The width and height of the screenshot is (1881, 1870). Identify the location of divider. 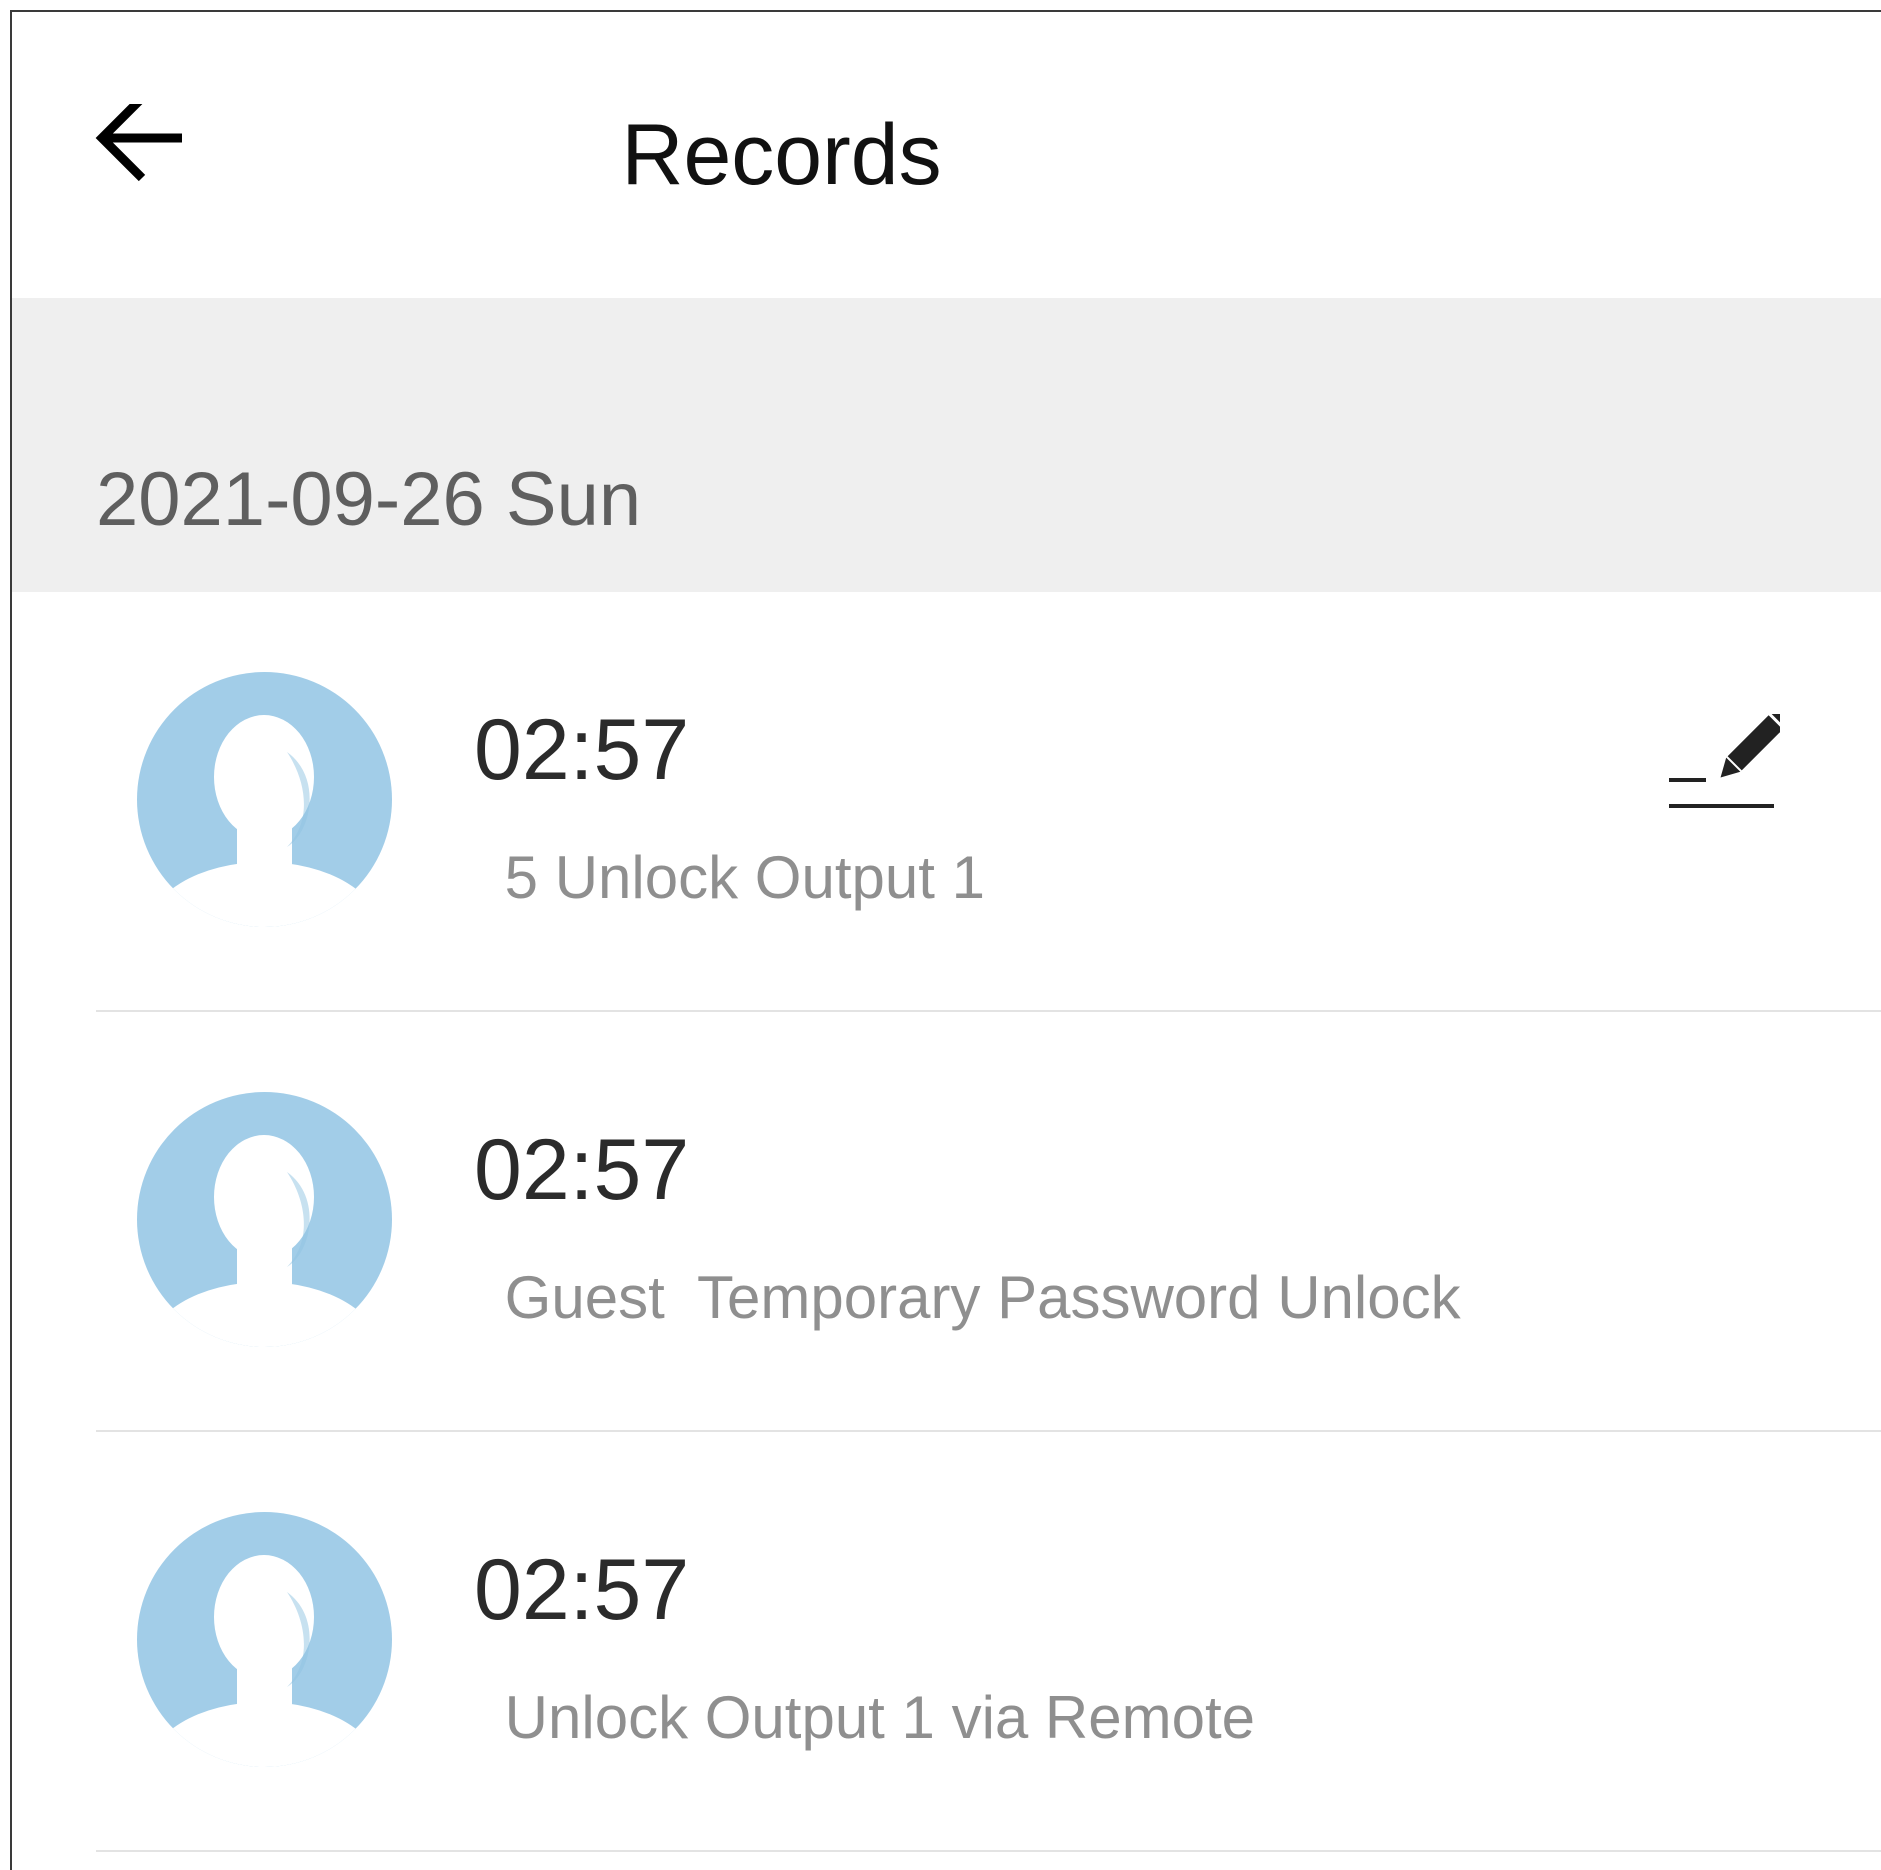
(988, 1851).